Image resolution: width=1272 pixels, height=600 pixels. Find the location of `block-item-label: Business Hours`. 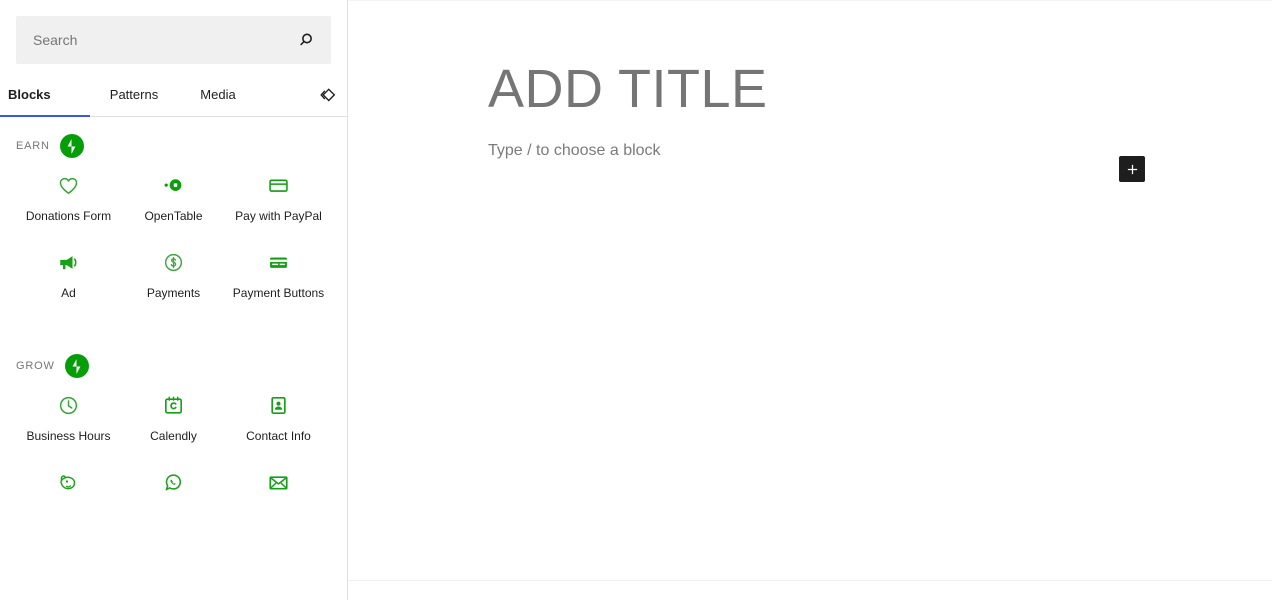

block-item-label: Business Hours is located at coordinates (68, 436).